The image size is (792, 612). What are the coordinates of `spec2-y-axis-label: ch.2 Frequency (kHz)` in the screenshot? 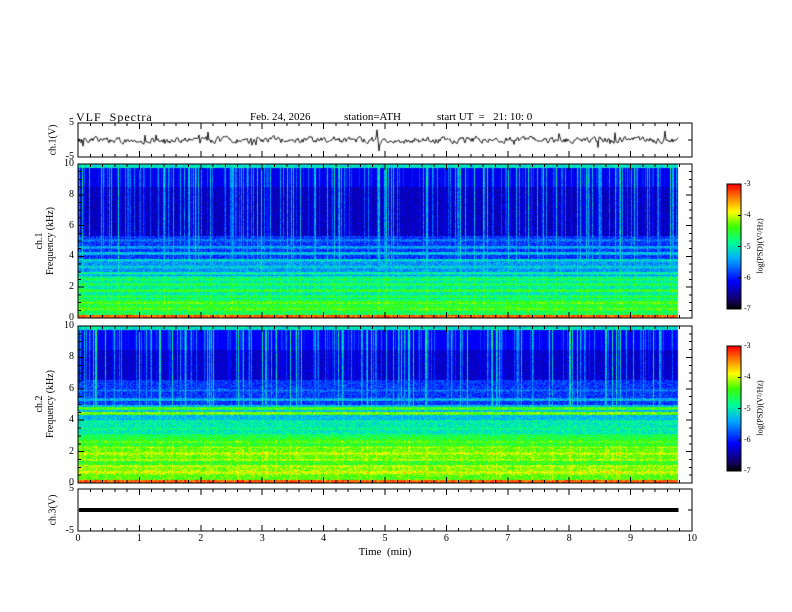 It's located at (45, 404).